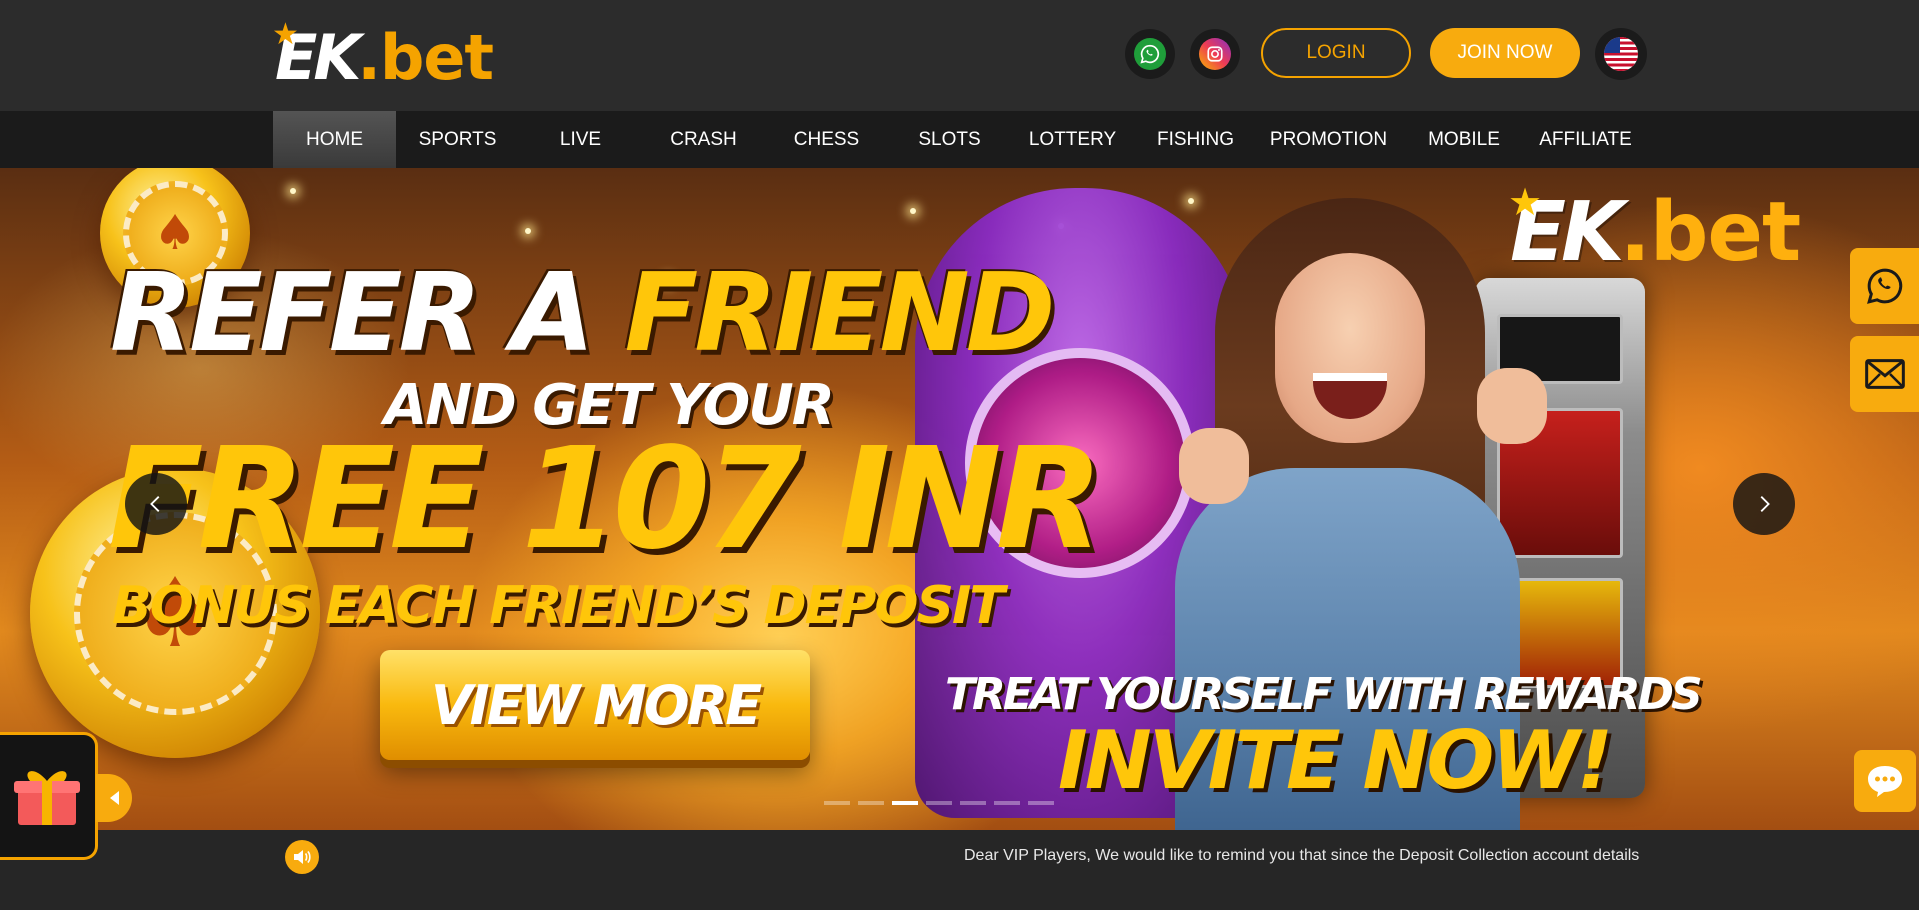 The width and height of the screenshot is (1919, 910). I want to click on chevron-left-icon, so click(155, 504).